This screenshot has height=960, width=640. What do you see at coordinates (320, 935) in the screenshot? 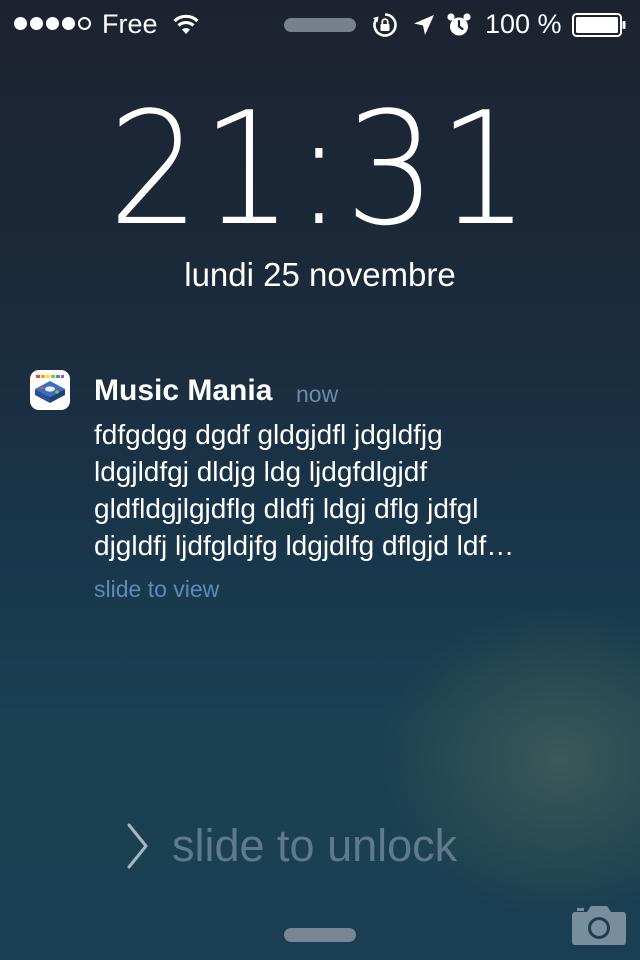
I see `control-center-grabber` at bounding box center [320, 935].